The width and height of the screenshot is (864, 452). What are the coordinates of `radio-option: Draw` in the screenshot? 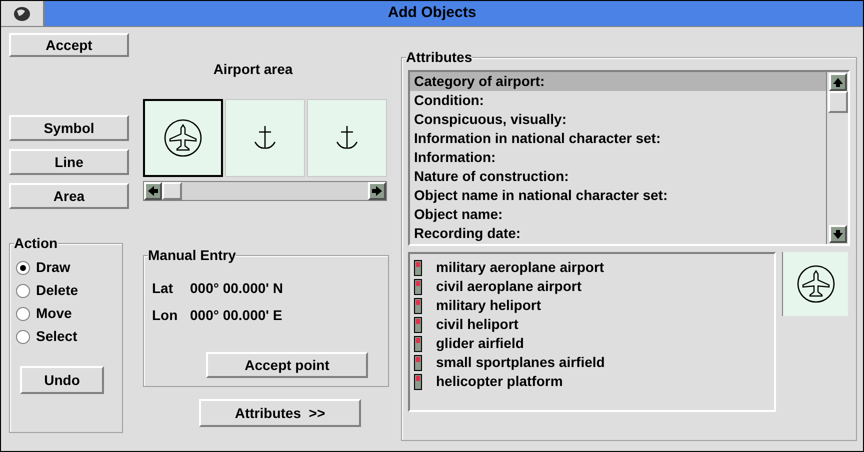 It's located at (69, 267).